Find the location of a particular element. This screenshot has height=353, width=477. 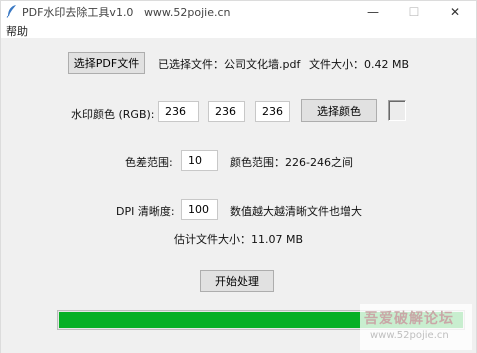

estimated-size-label: 估计文件大小：11.07 MB is located at coordinates (239, 239).